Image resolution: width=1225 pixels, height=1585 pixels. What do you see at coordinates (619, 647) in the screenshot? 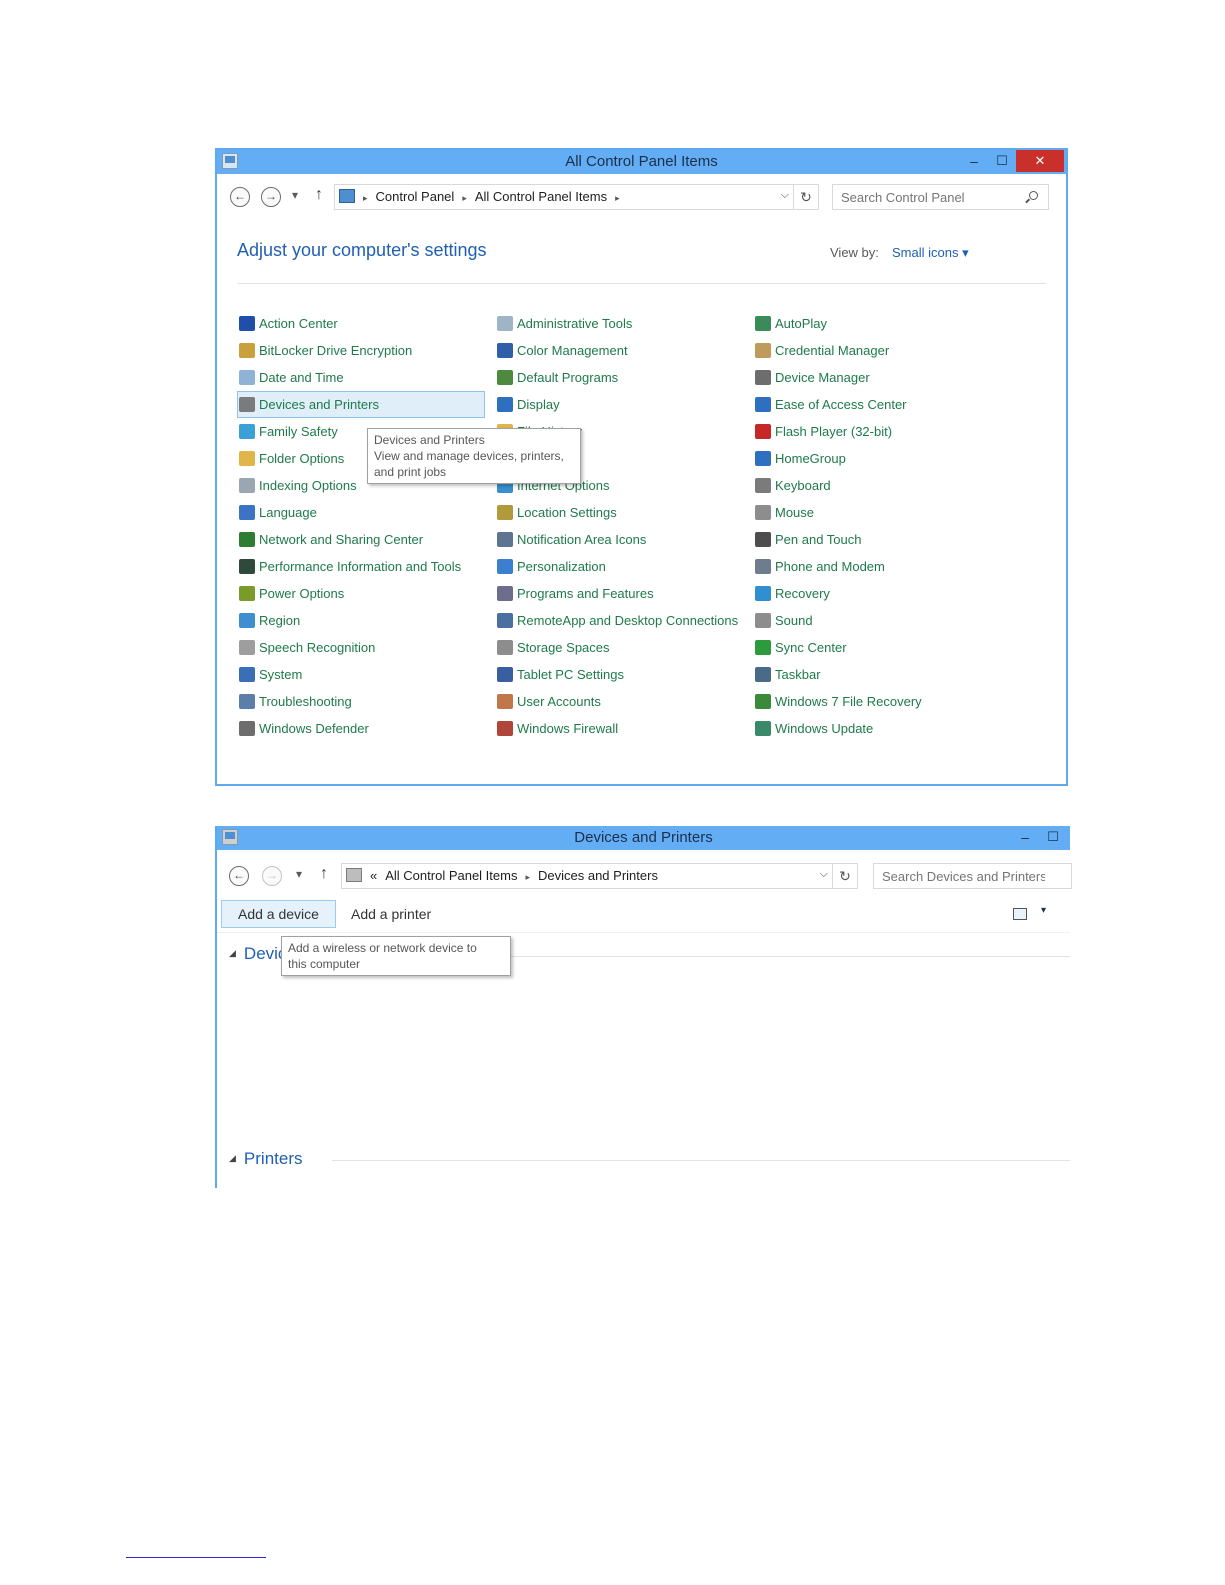
I see `control-panel-item: Storage Spaces` at bounding box center [619, 647].